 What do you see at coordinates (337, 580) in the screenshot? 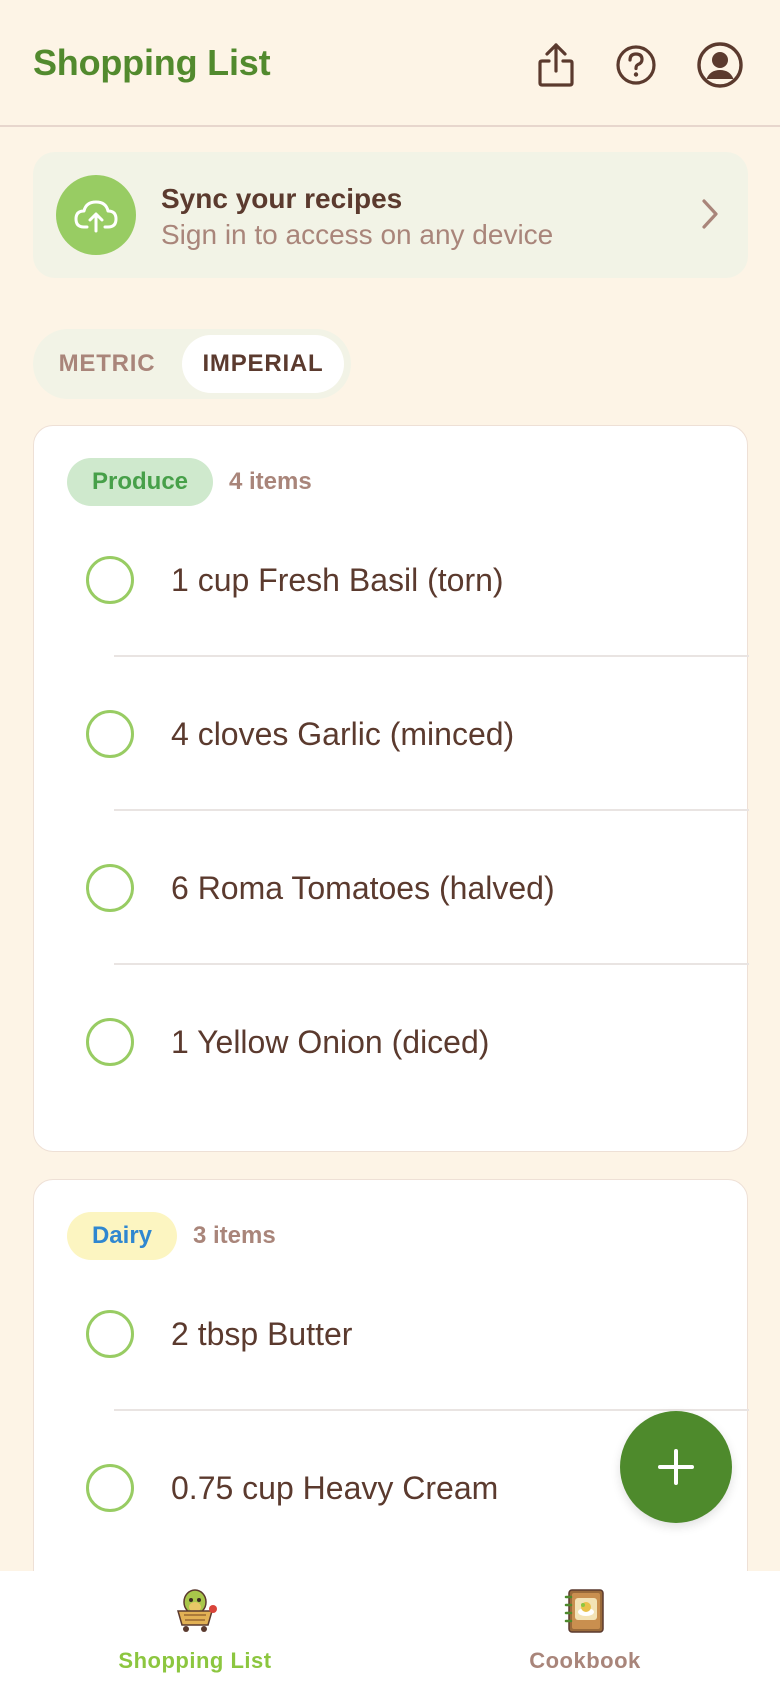
I see `item-label: 1 cup Fresh Basil (torn)` at bounding box center [337, 580].